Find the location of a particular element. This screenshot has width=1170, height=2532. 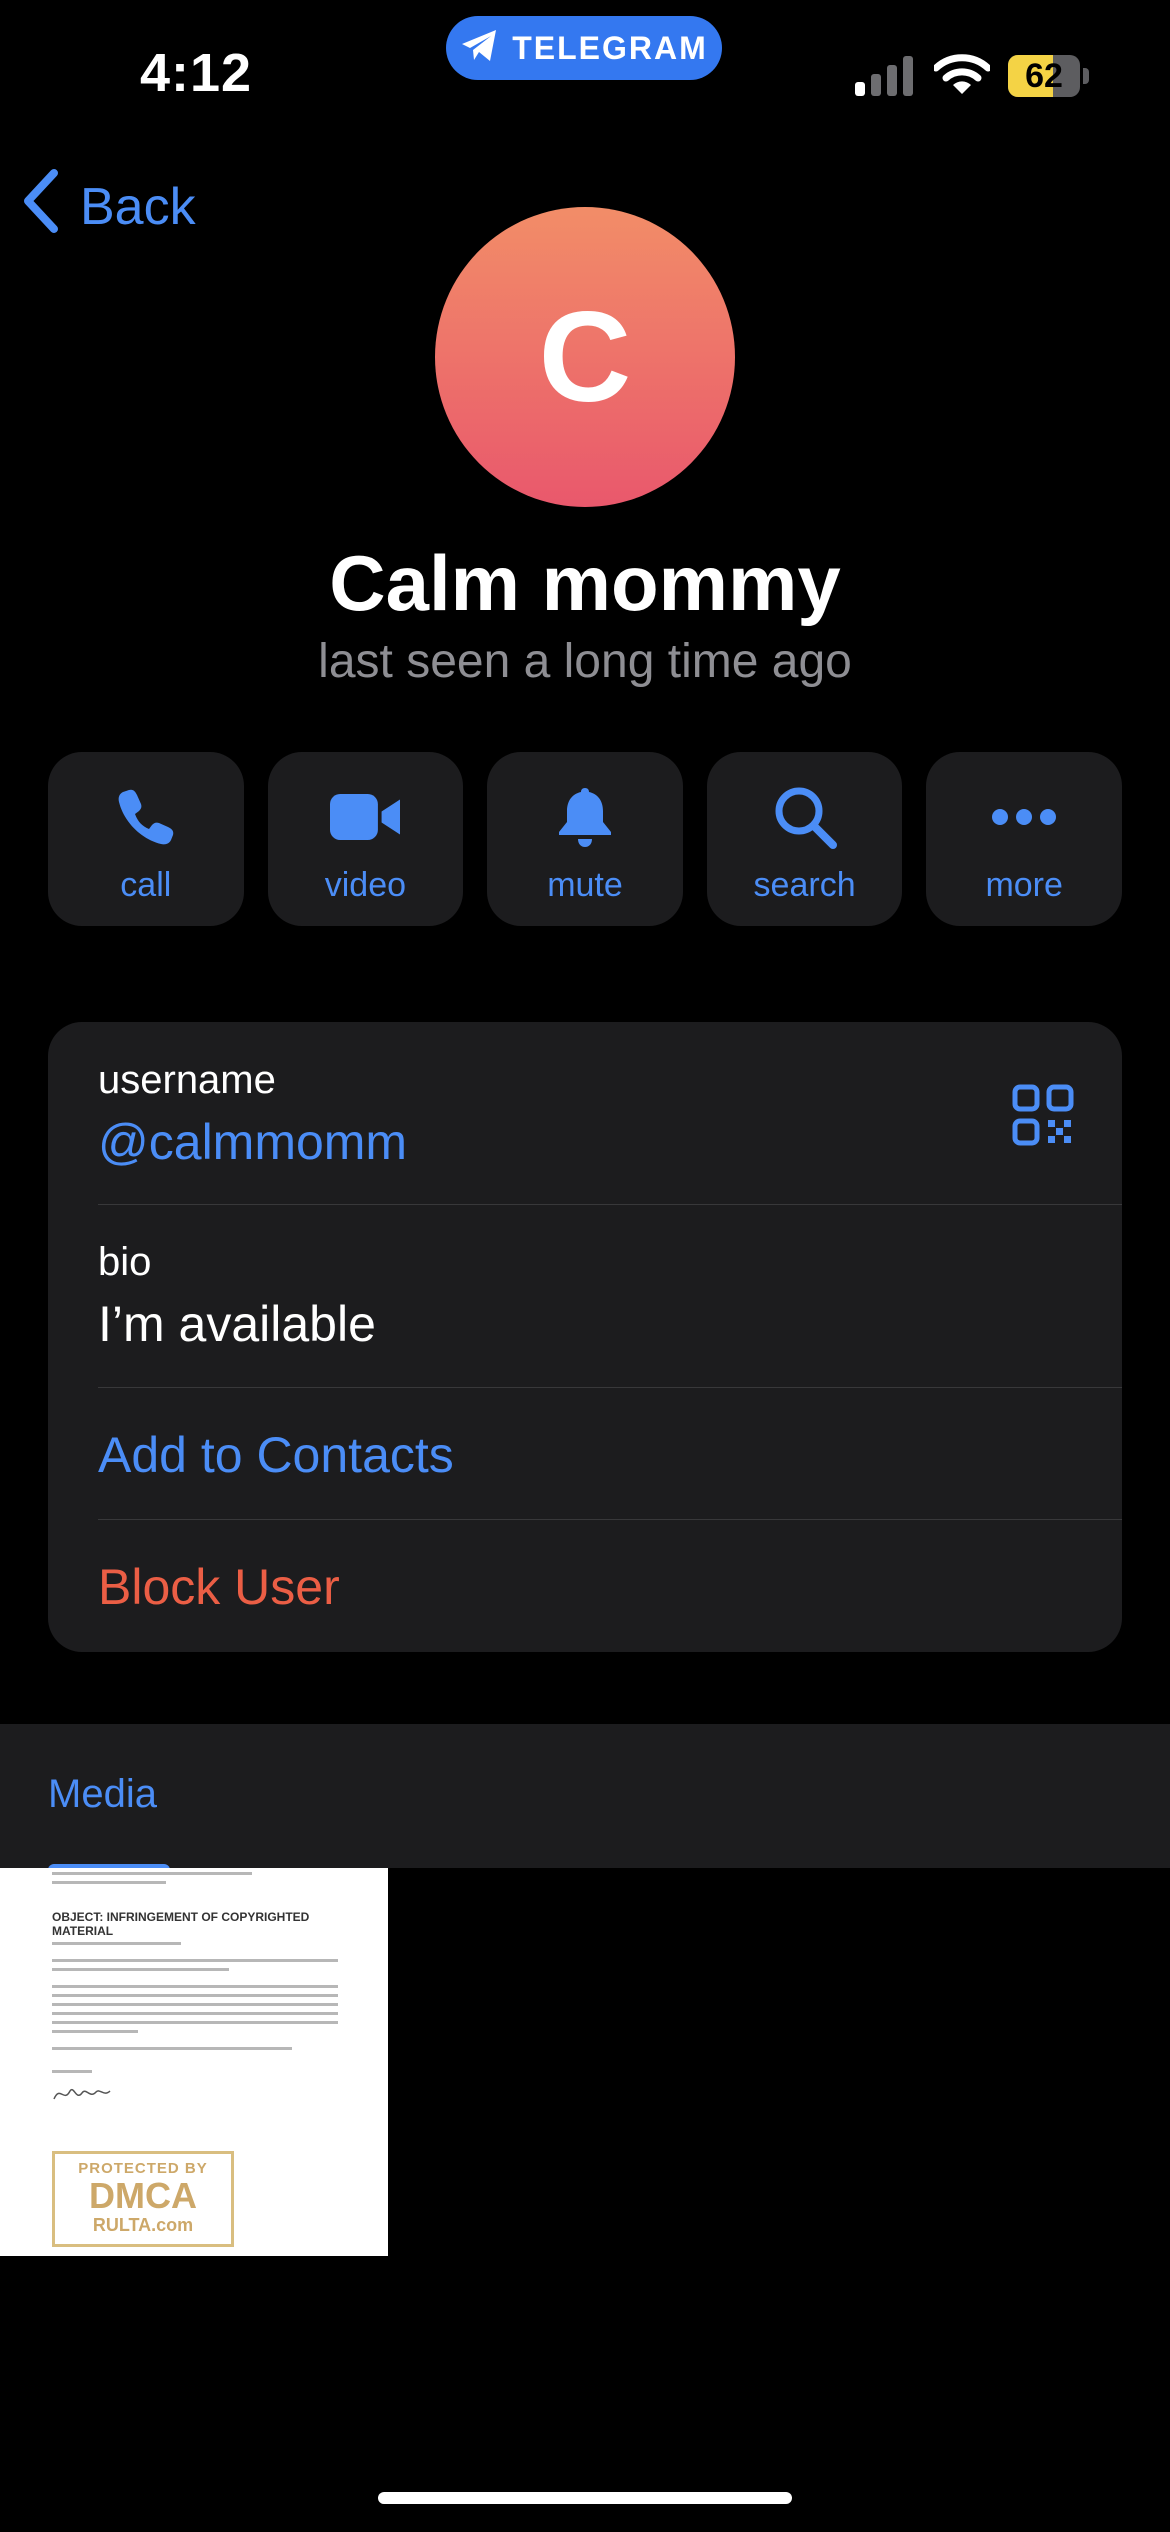

search-label: search is located at coordinates (804, 885).